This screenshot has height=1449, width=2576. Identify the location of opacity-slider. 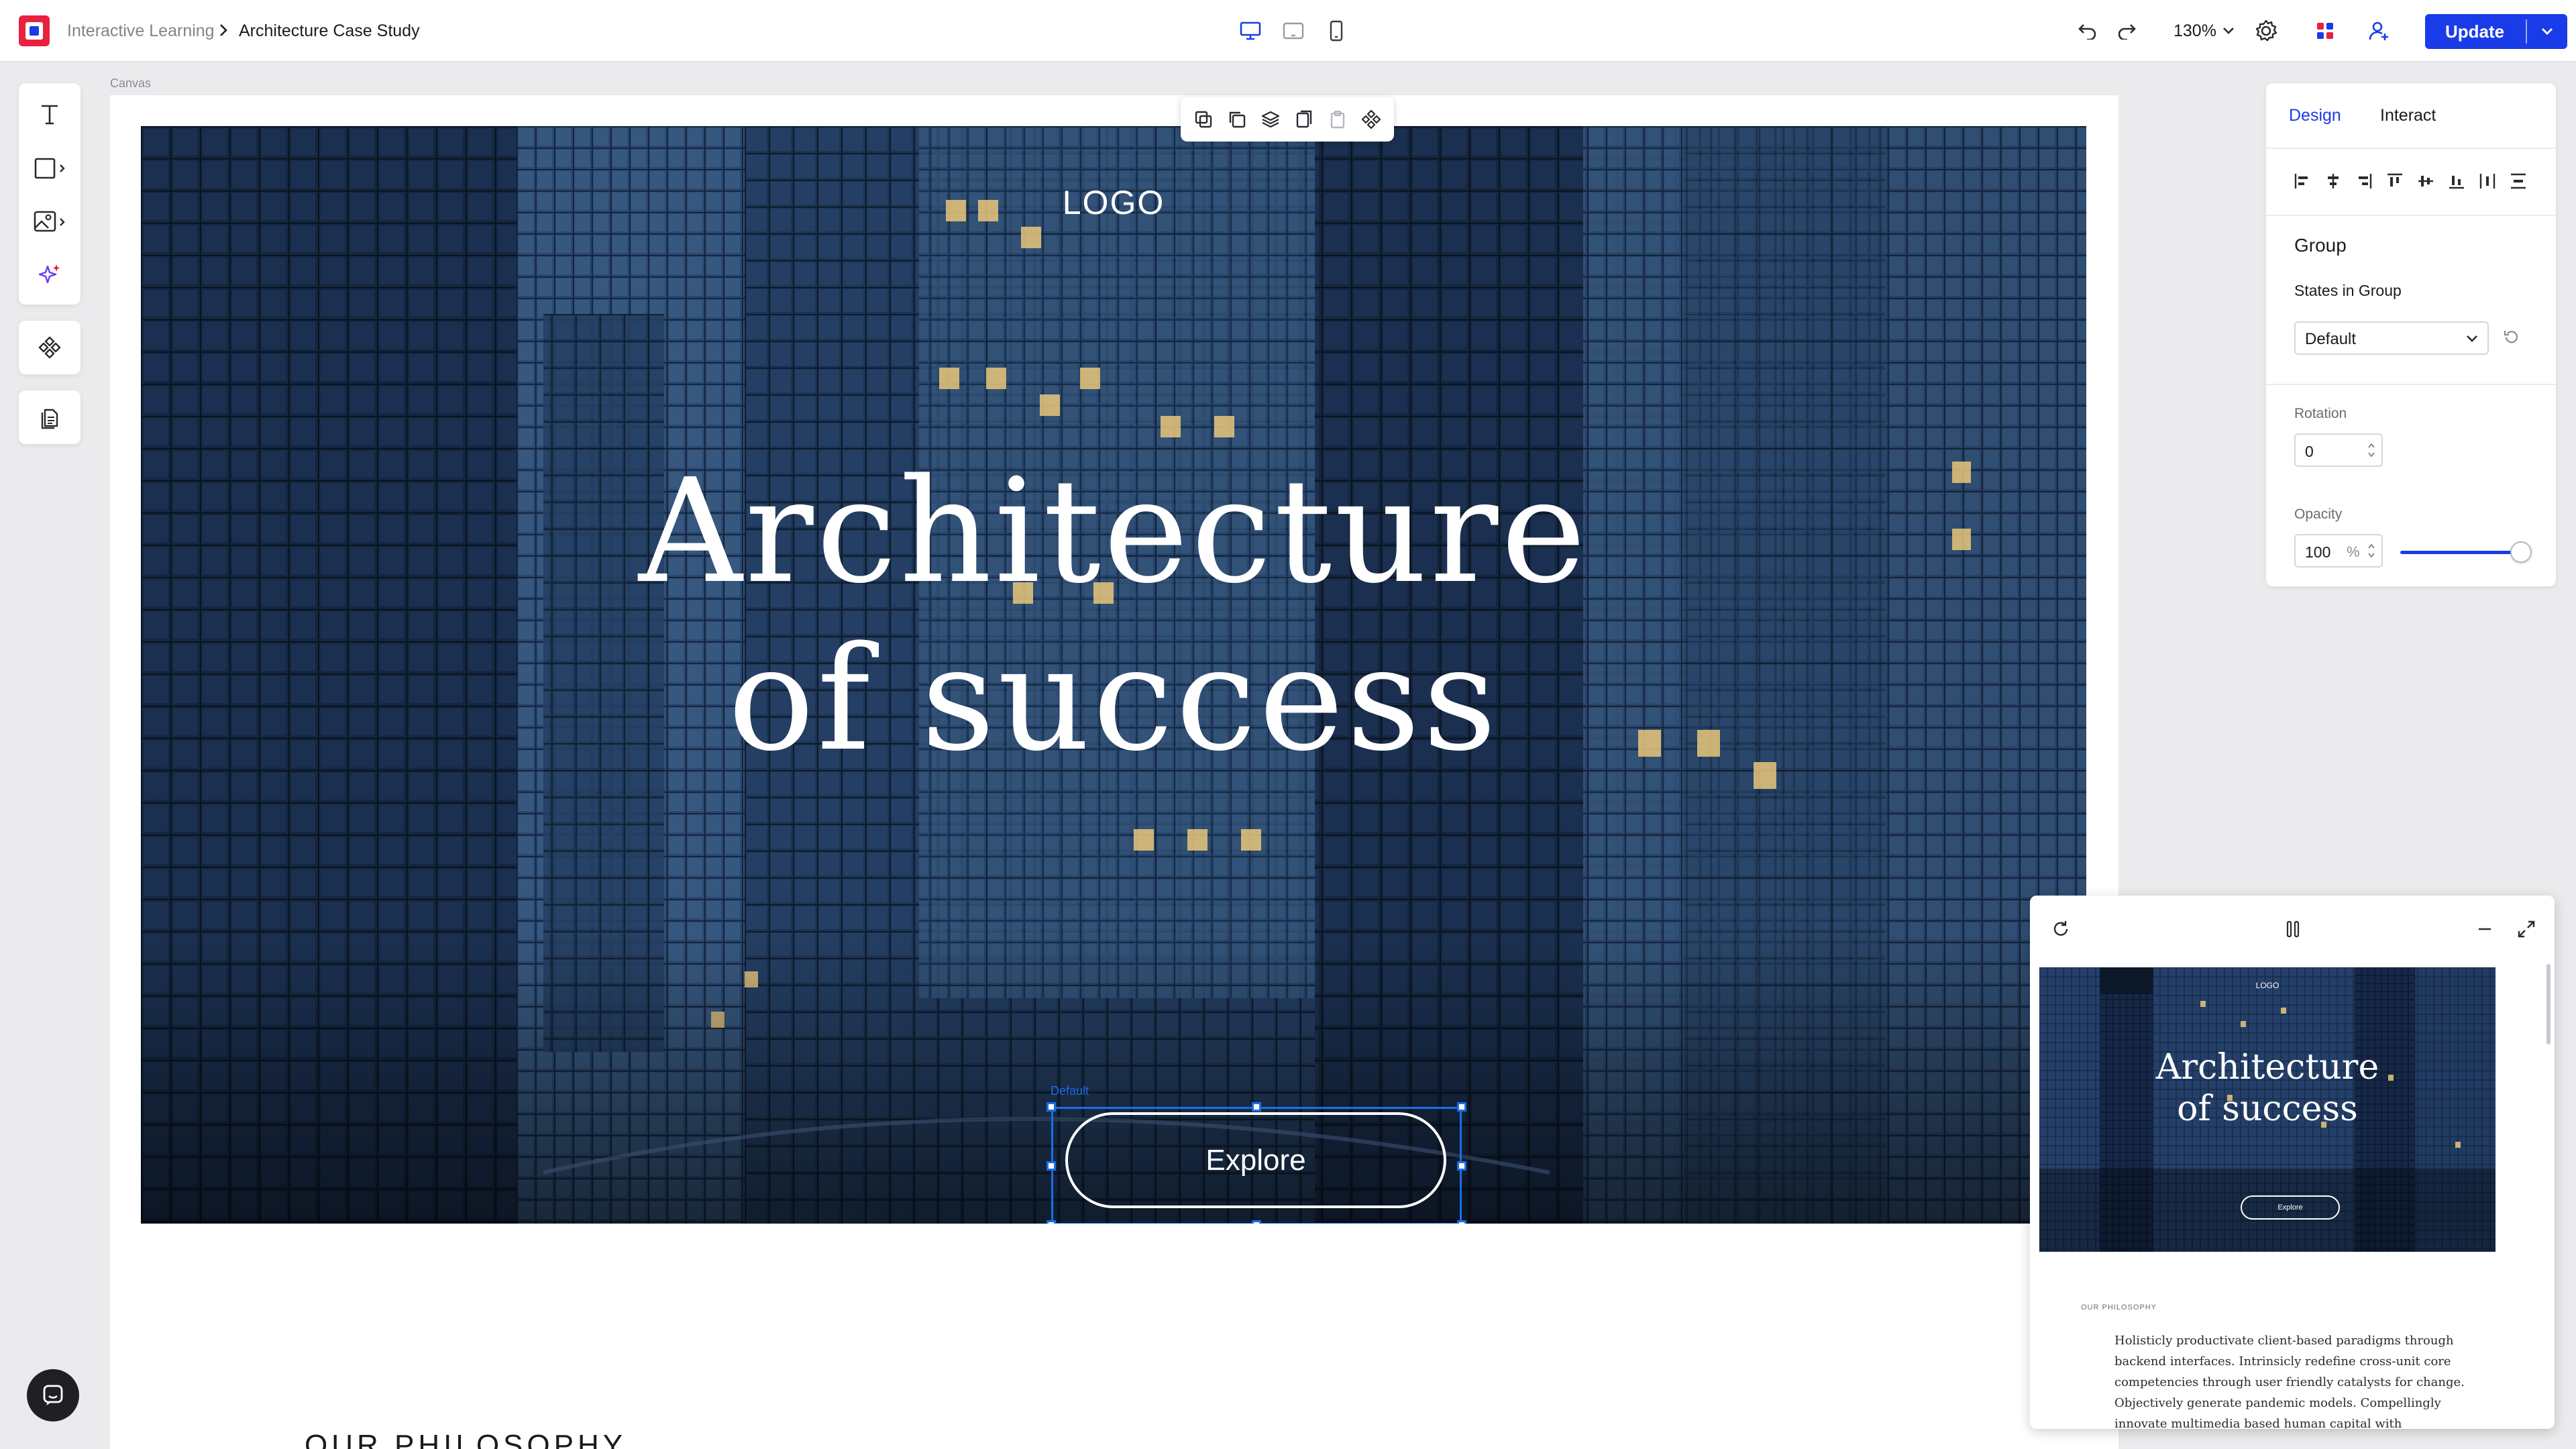
(2466, 552).